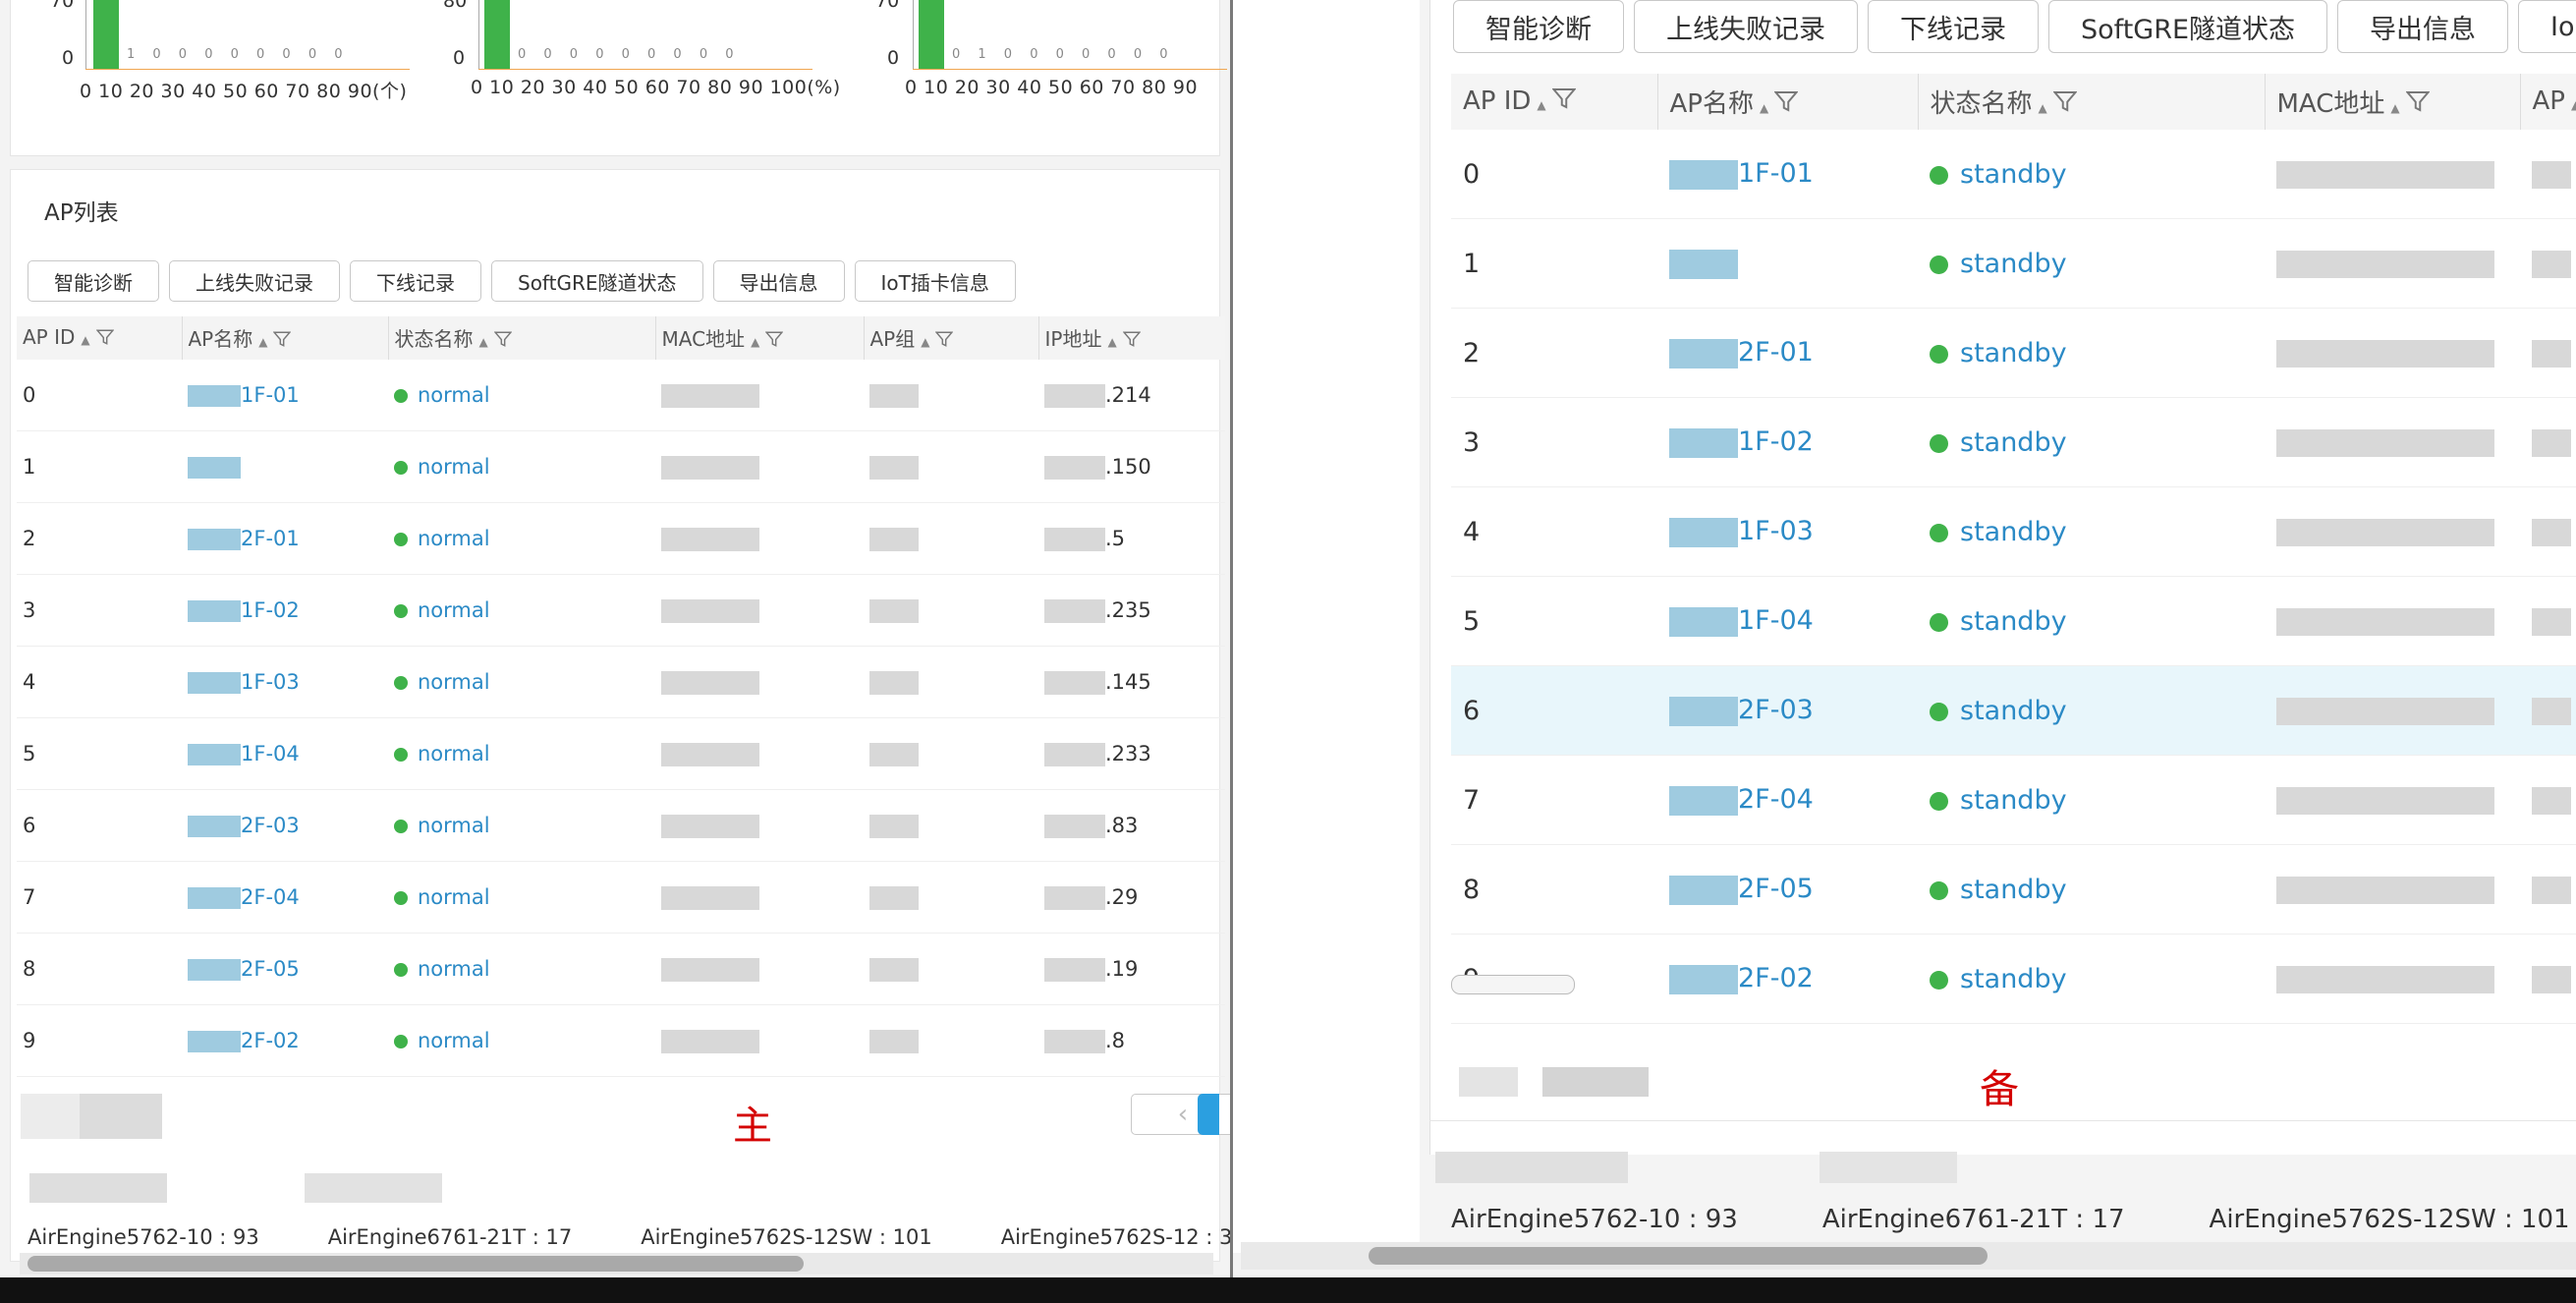 Image resolution: width=2576 pixels, height=1303 pixels. What do you see at coordinates (2013, 889) in the screenshot?
I see `table-row: 8 2F-05 standby` at bounding box center [2013, 889].